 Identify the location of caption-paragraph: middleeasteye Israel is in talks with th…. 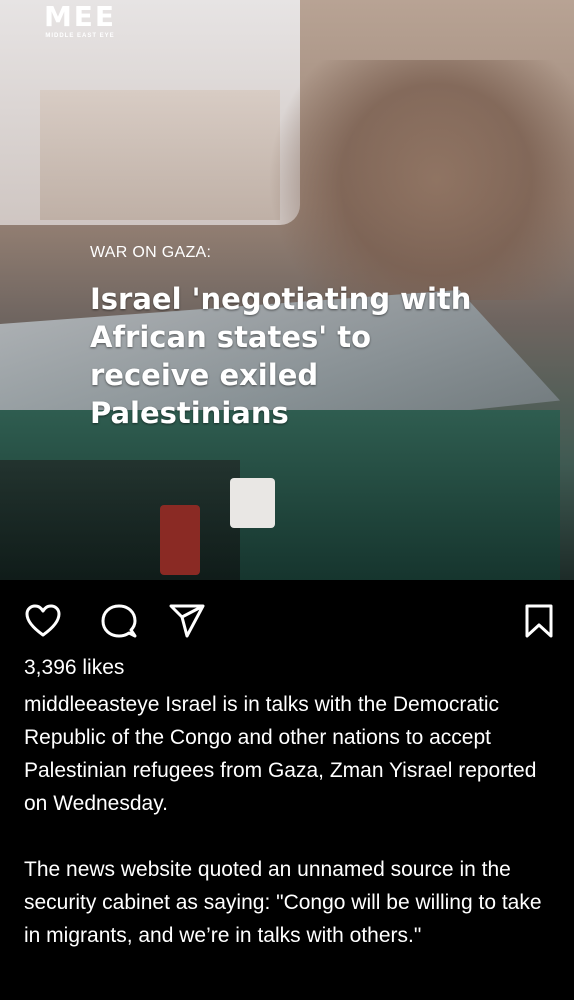
(289, 754).